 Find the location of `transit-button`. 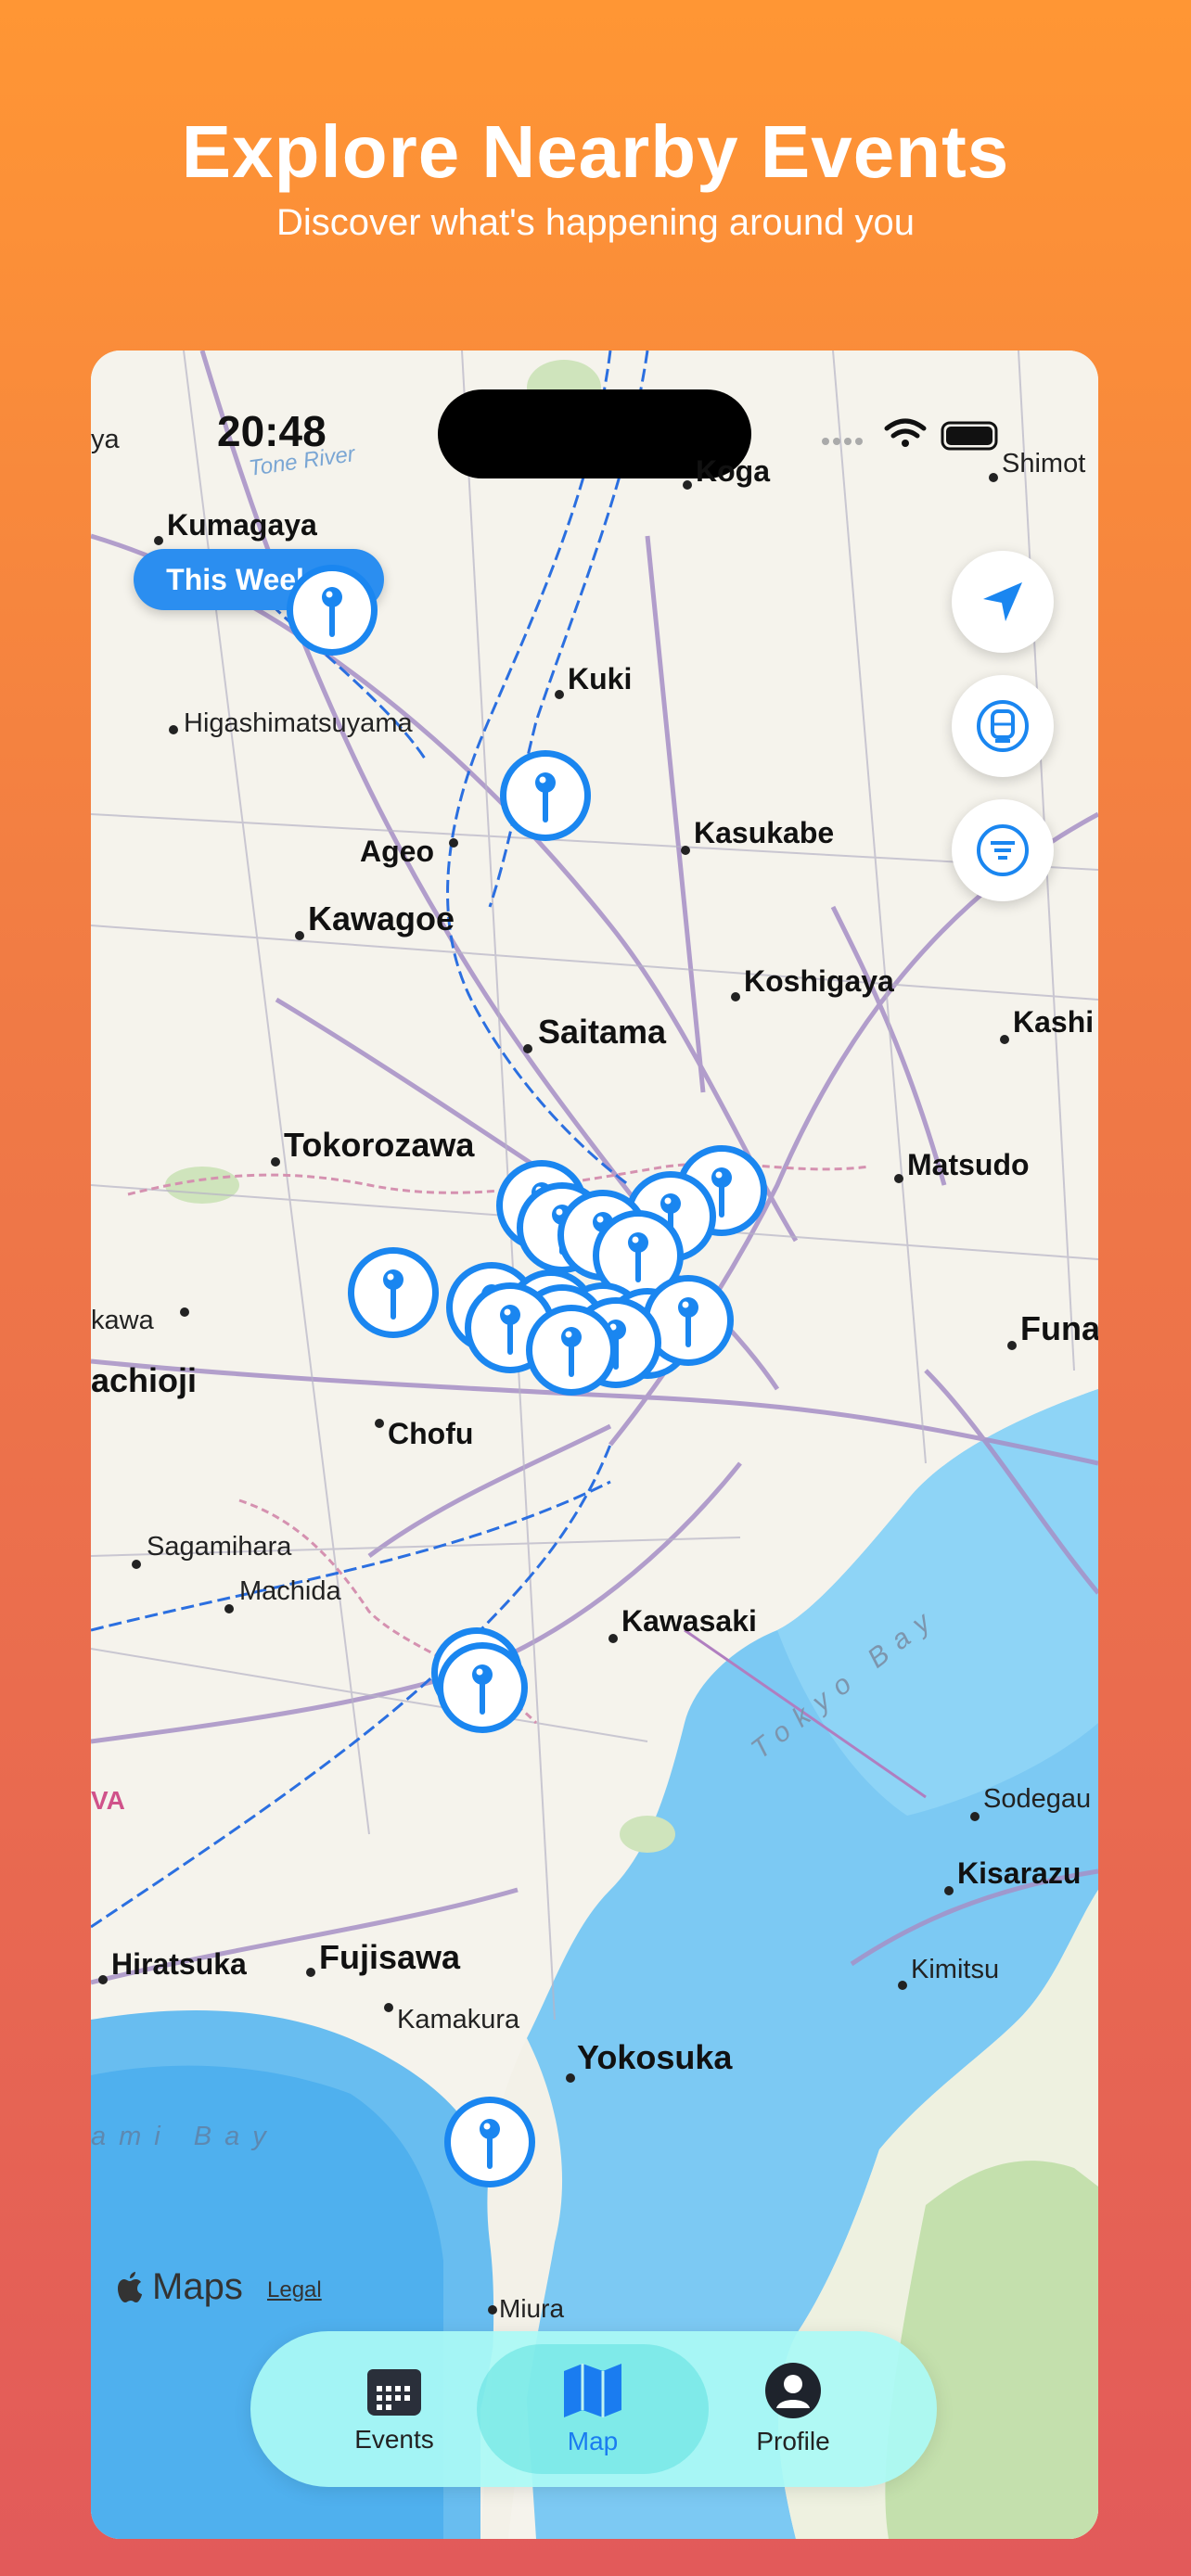

transit-button is located at coordinates (1003, 726).